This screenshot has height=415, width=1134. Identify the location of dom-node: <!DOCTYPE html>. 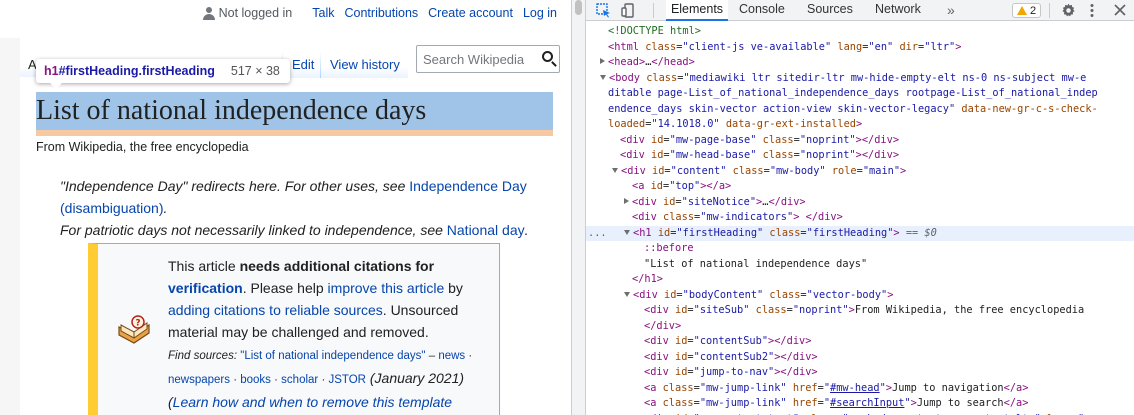
(860, 32).